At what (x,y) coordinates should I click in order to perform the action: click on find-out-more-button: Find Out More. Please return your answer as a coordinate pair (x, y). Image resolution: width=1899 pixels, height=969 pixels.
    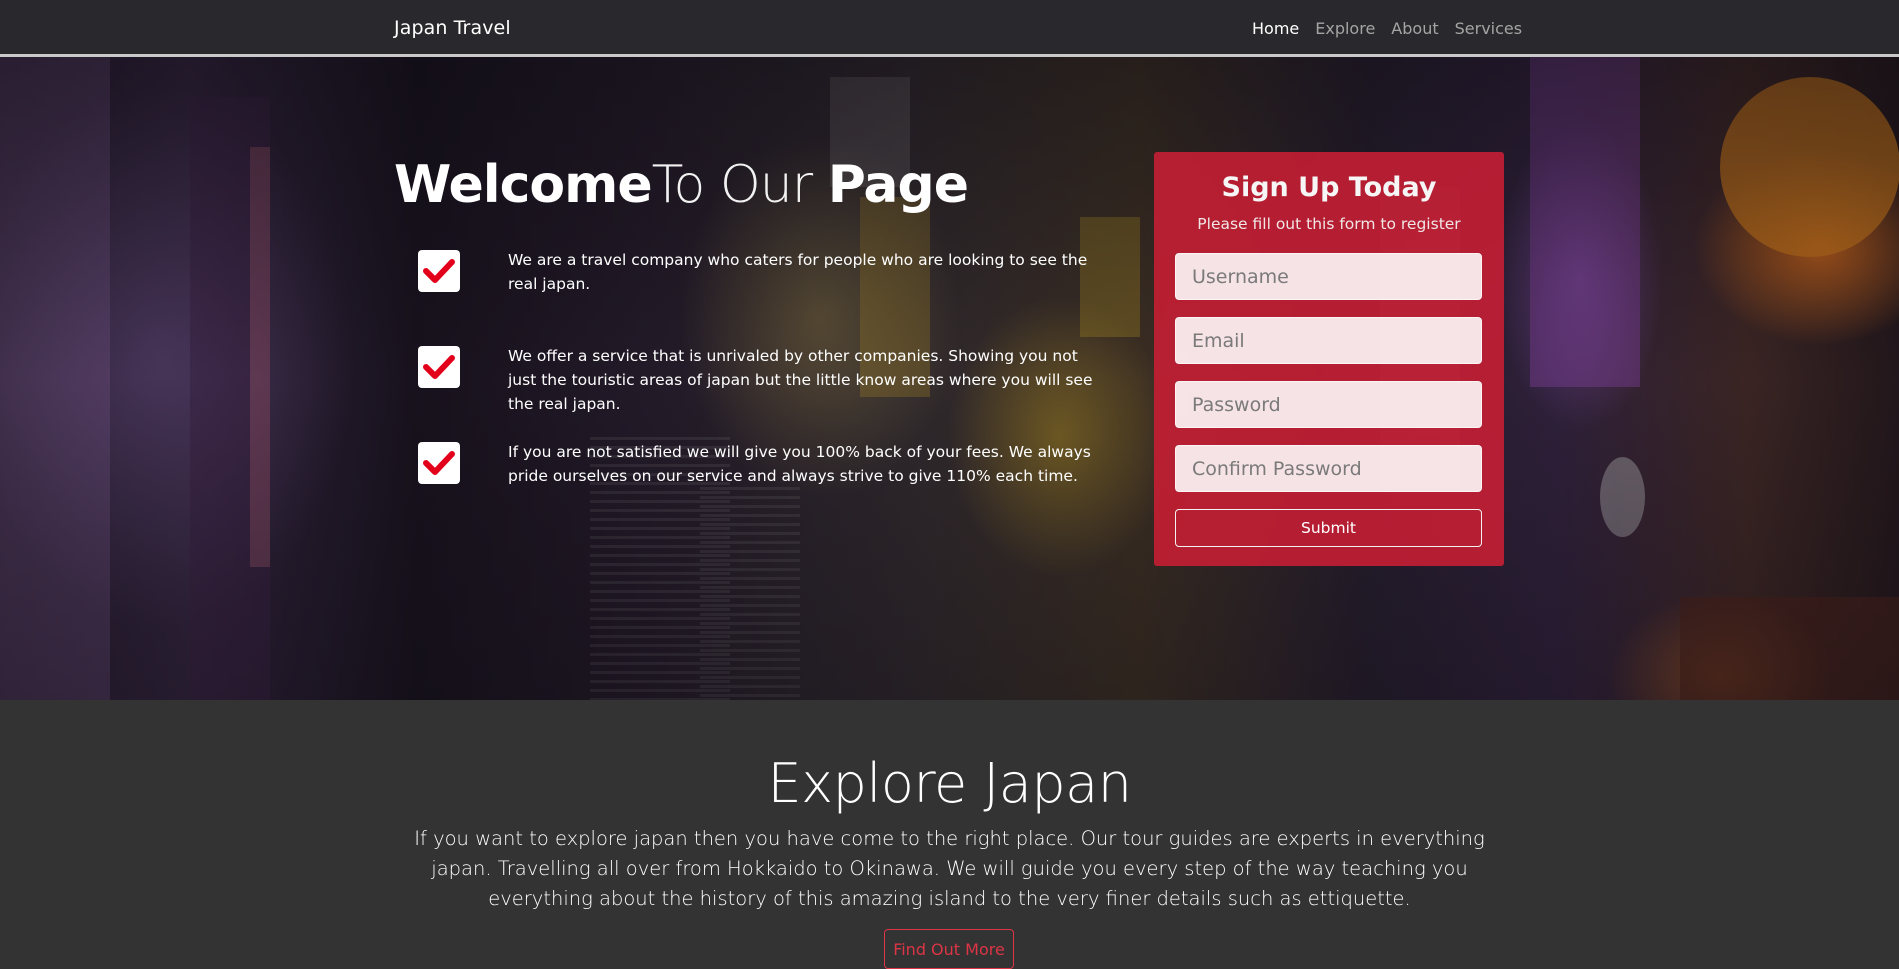
    Looking at the image, I should click on (949, 949).